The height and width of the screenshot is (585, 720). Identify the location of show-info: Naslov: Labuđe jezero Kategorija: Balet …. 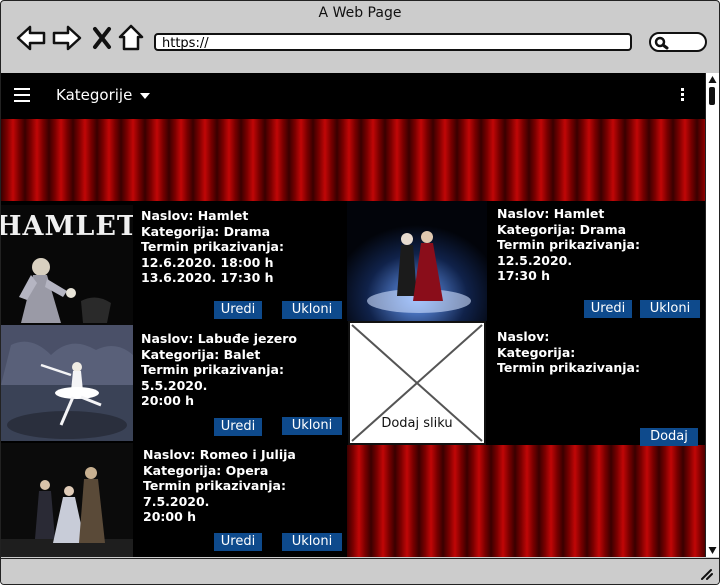
(243, 370).